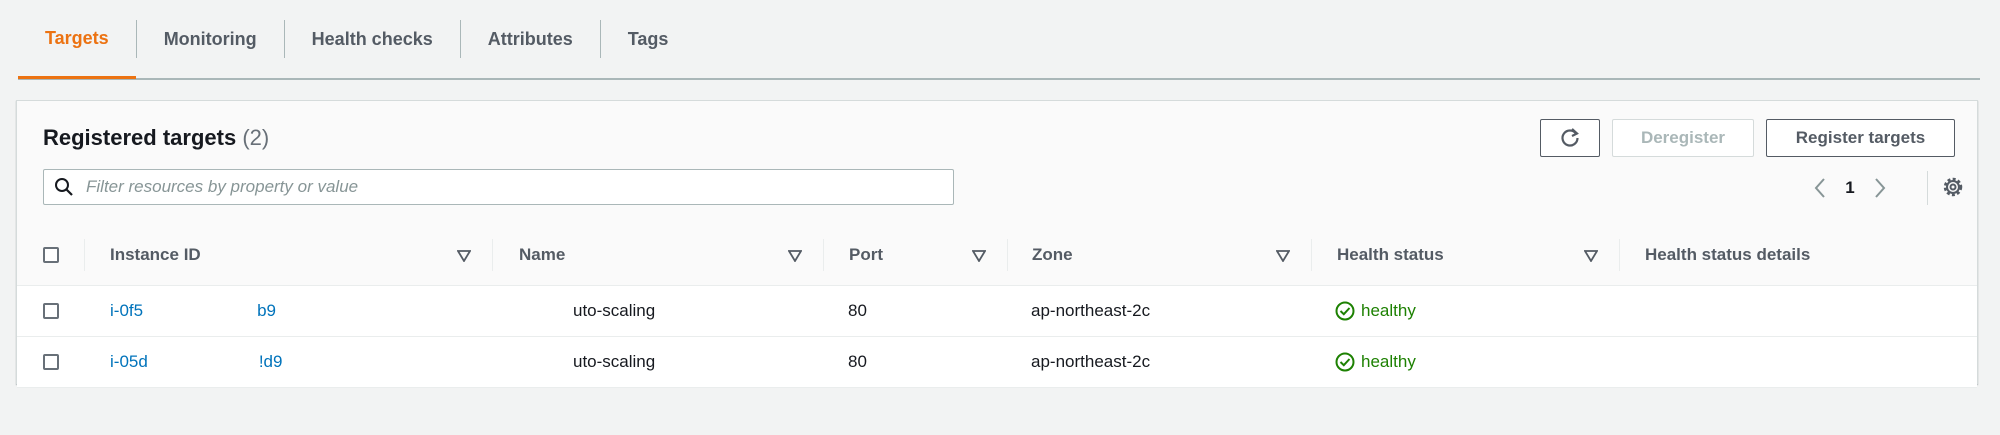 The image size is (2000, 435). I want to click on pagination: 1, so click(1850, 188).